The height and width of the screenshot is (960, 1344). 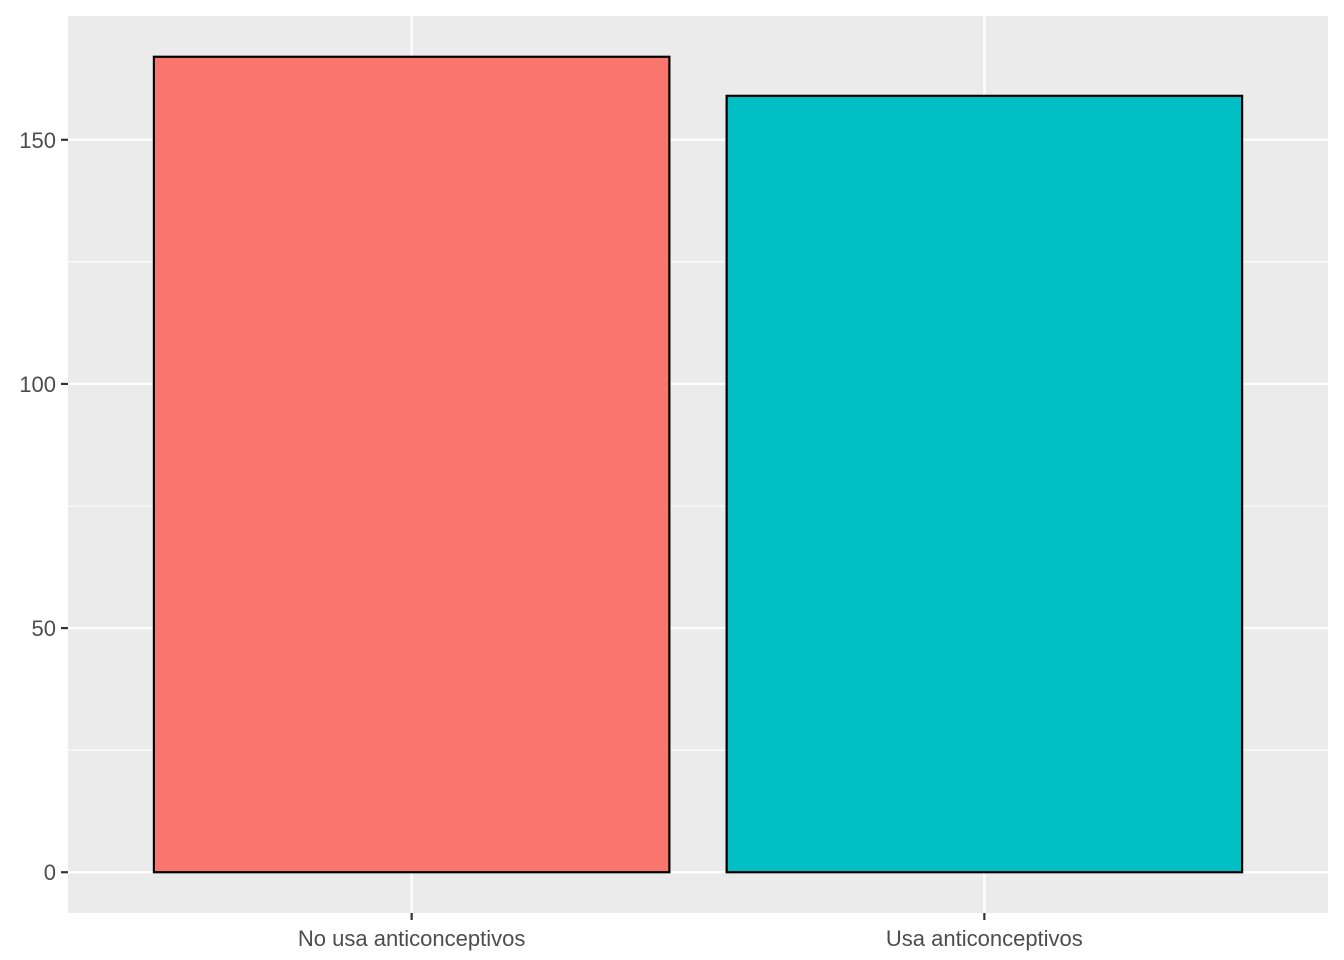 I want to click on y-tick-label: 0, so click(x=50, y=872).